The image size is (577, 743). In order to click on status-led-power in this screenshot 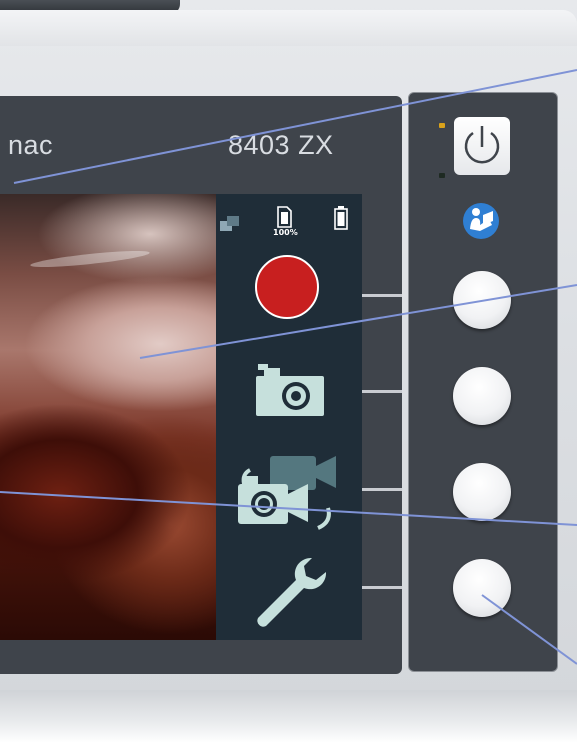, I will do `click(442, 175)`.